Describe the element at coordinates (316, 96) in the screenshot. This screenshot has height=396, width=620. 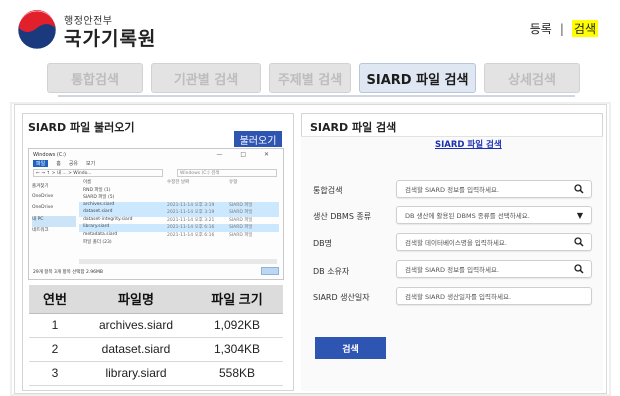
I see `tab-underline` at that location.